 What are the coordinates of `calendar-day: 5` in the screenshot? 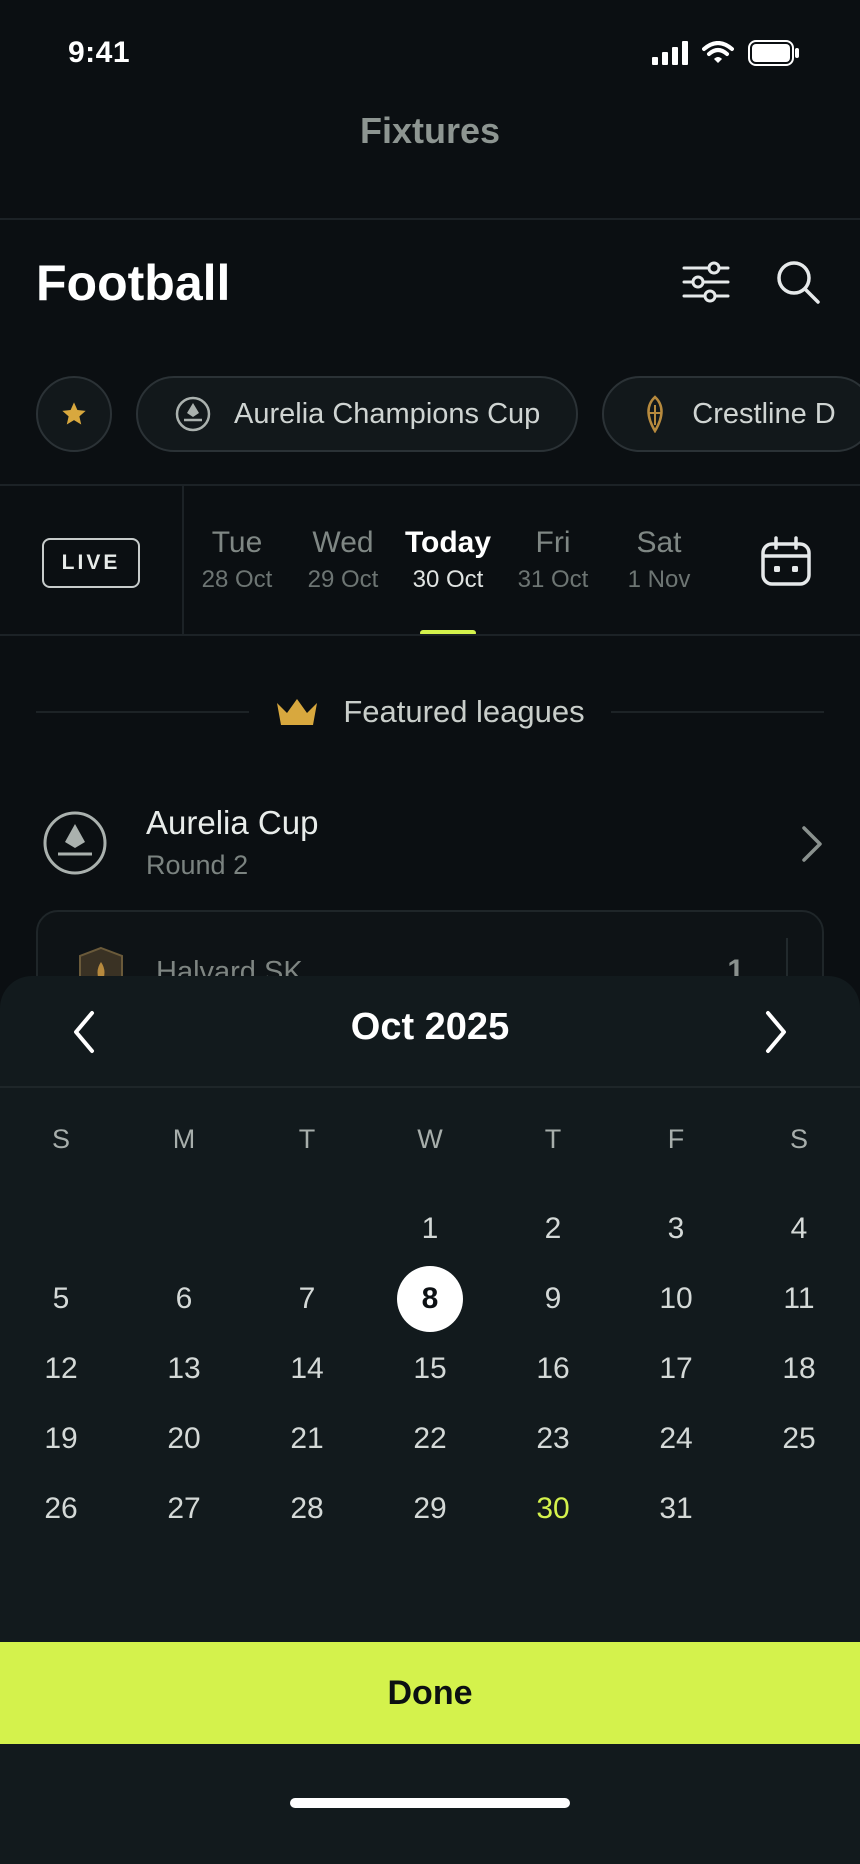 It's located at (61, 1299).